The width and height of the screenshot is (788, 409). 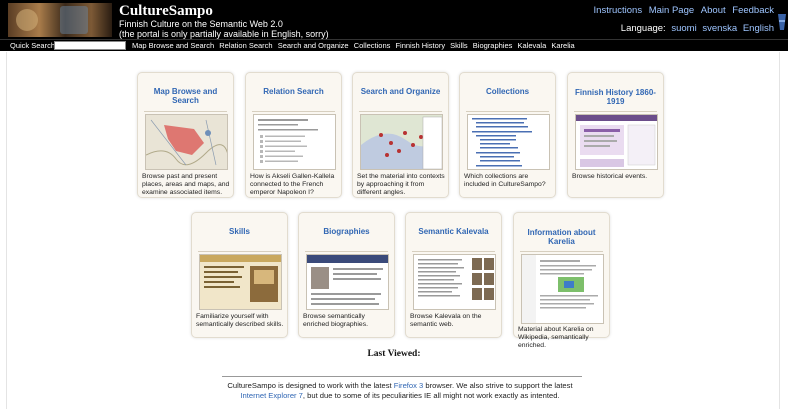 I want to click on nav-map-browse: Map Browse and Search, so click(x=173, y=45).